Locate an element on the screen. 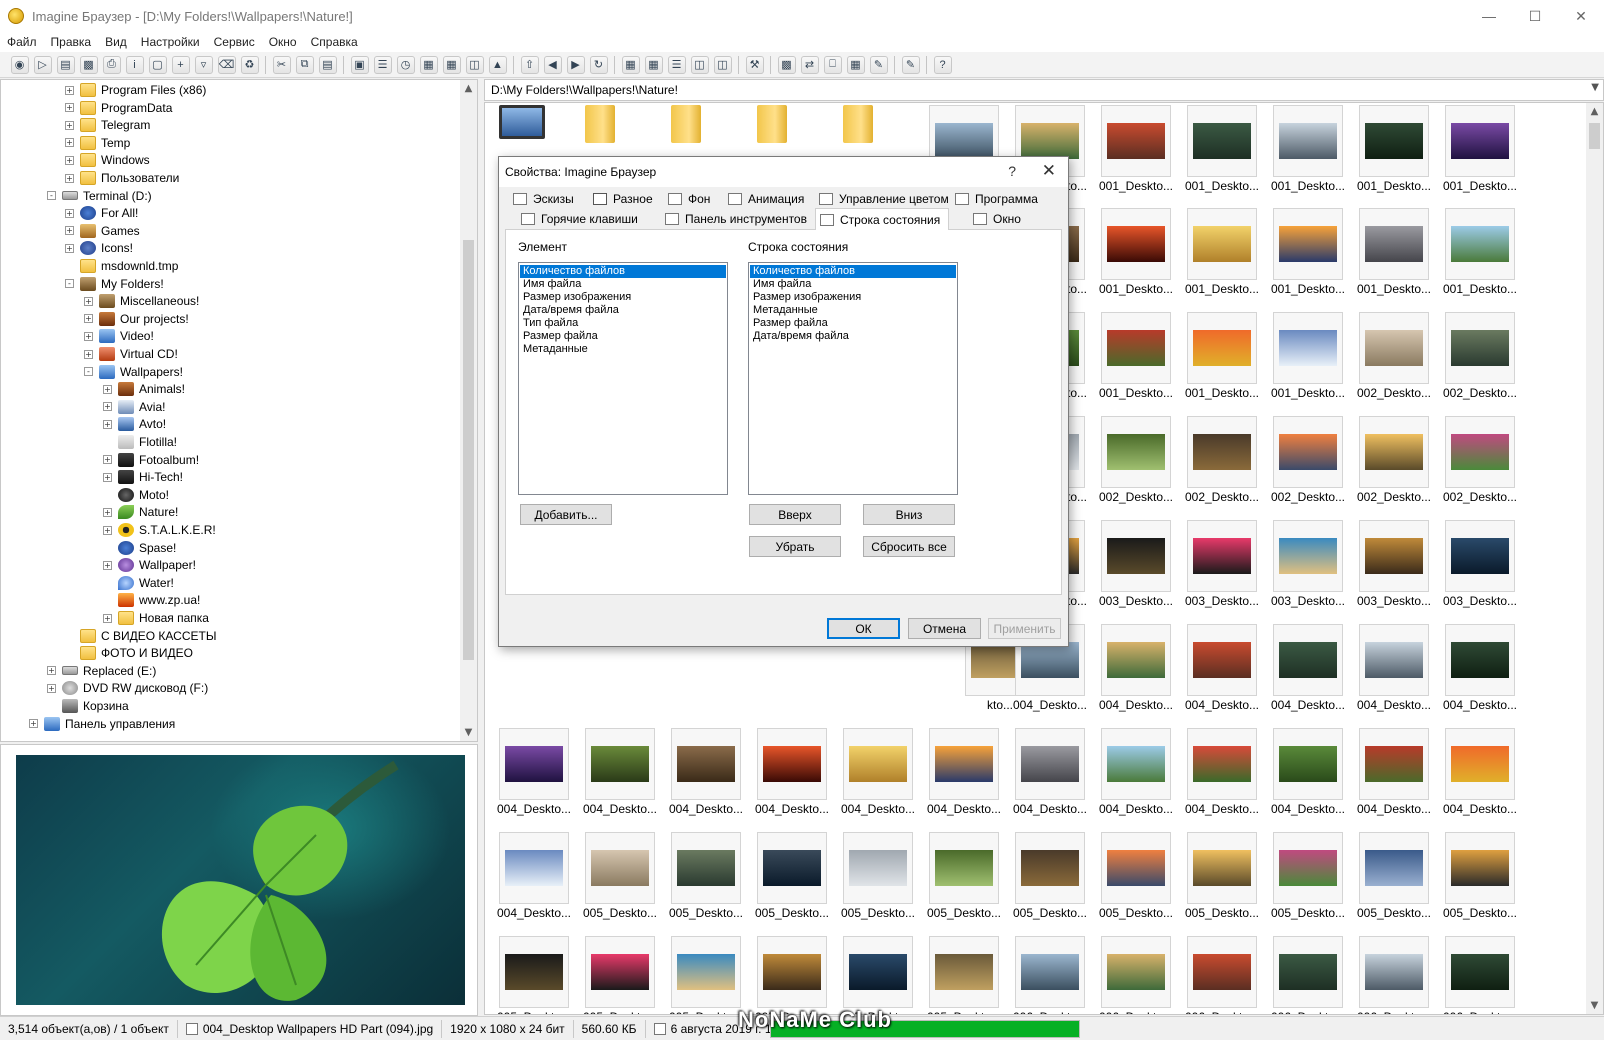 This screenshot has height=1040, width=1604. tab-animation: Анимация is located at coordinates (766, 198).